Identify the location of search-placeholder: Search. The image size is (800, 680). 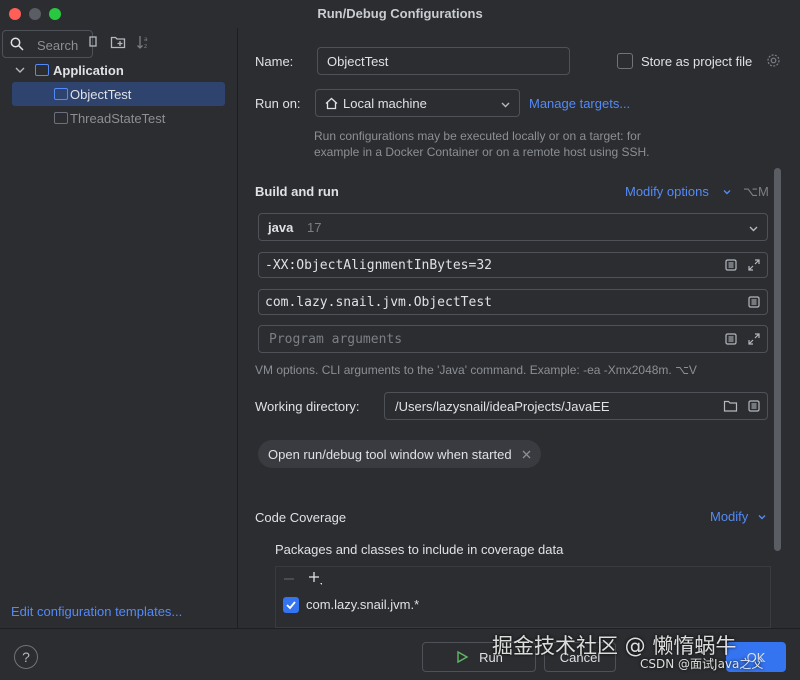
(58, 45).